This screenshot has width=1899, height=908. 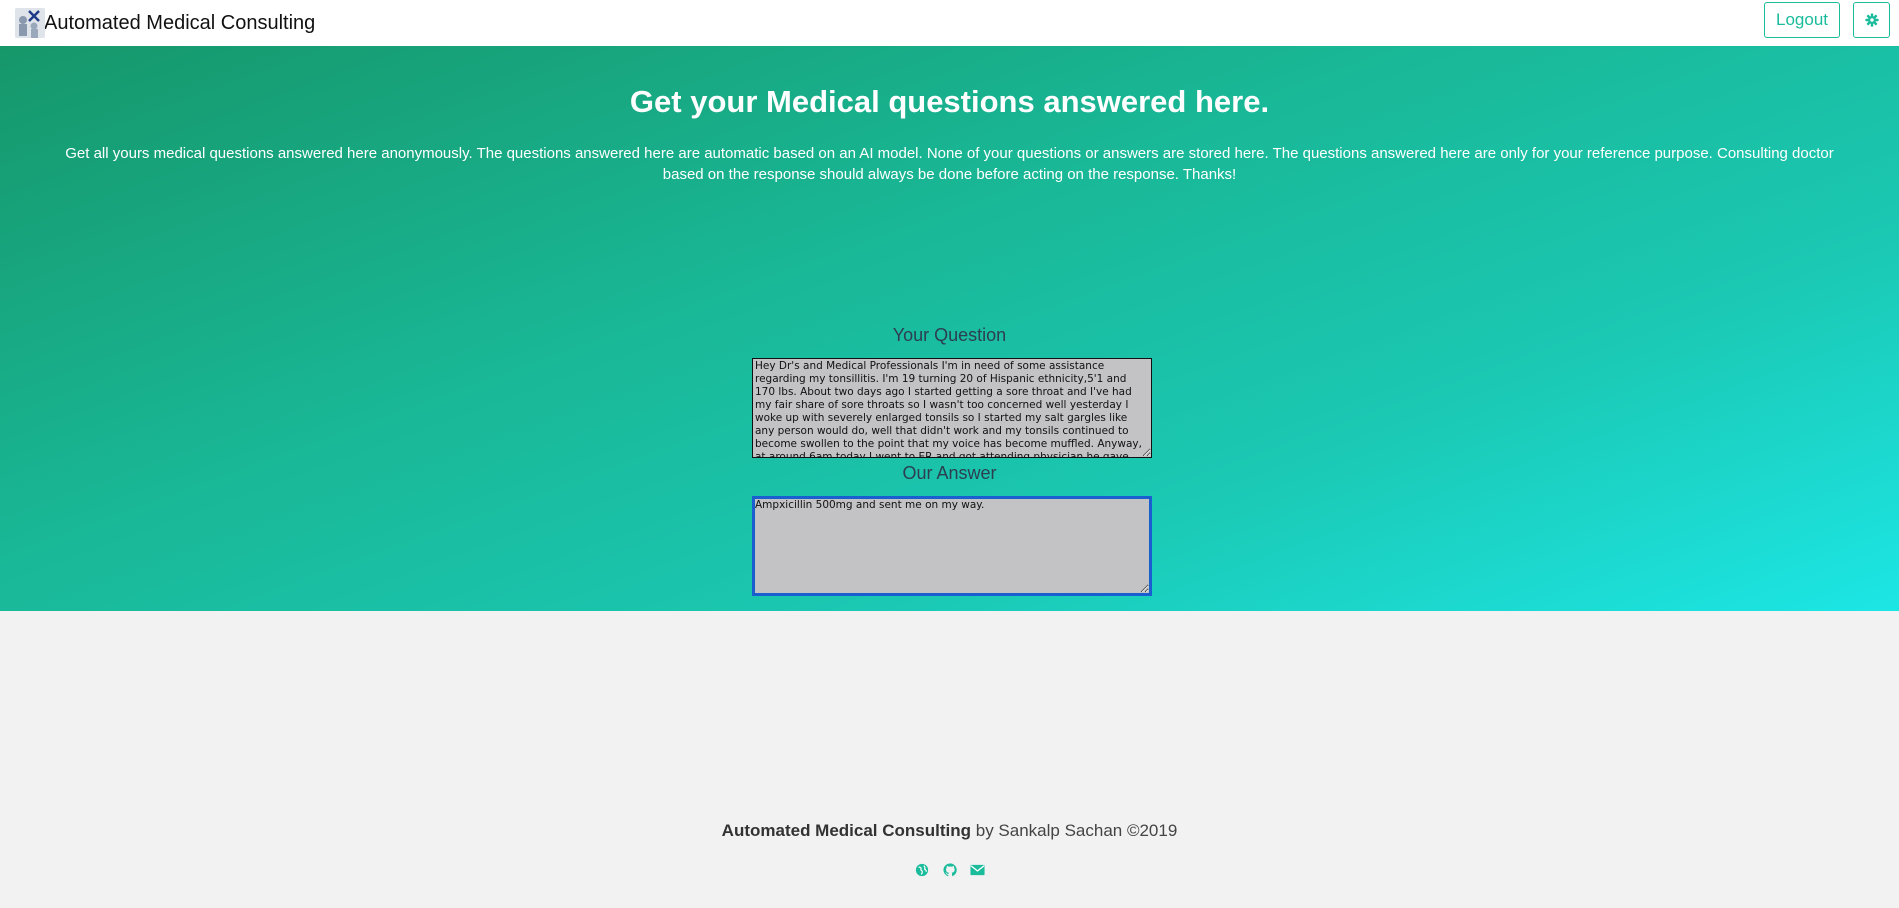 I want to click on navbar: Automated Medical Consulting Logout, so click(x=949, y=23).